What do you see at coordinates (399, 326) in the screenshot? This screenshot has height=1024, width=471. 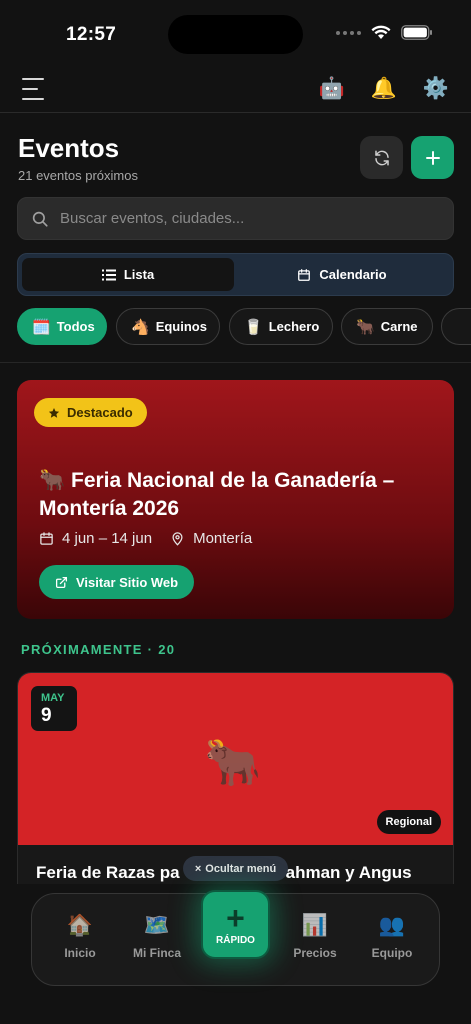 I see `chip-label: Carne` at bounding box center [399, 326].